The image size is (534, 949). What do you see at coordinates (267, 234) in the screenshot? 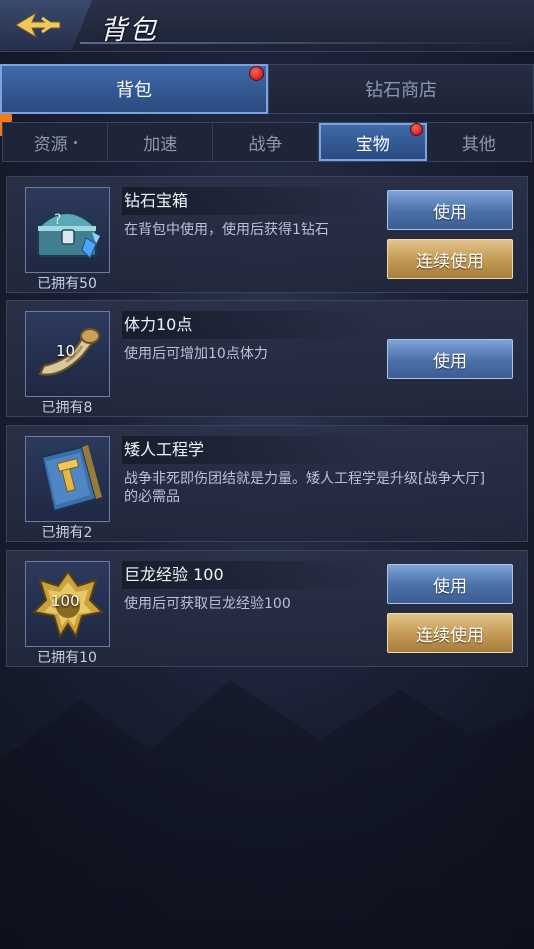
I see `item-card: ? 已拥有50 钻石宝箱 在背包中使用，使用后获得1钻石 使用 连续使用` at bounding box center [267, 234].